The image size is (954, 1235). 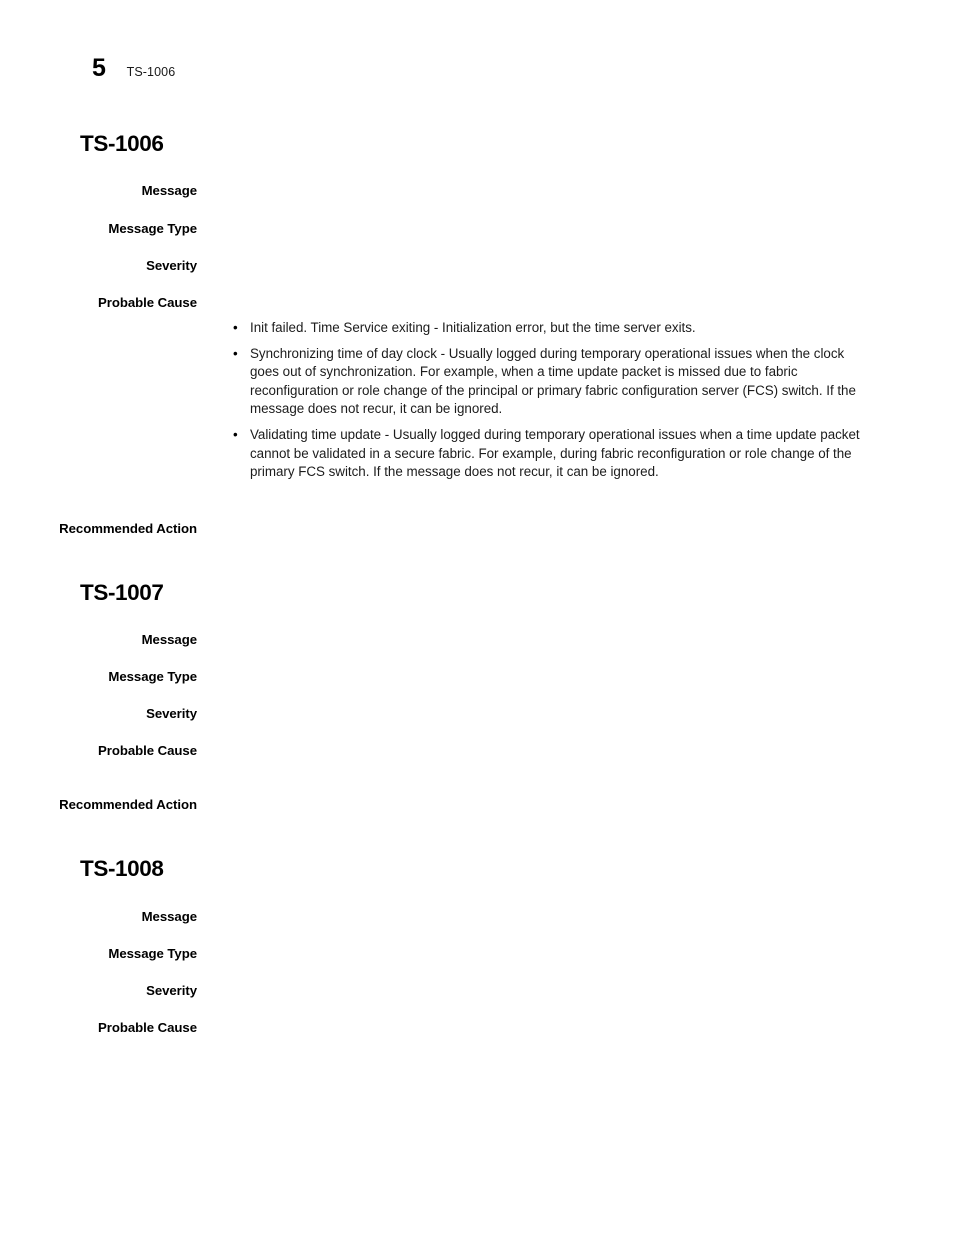 I want to click on running-head: 5 TS-1006, so click(x=133, y=68).